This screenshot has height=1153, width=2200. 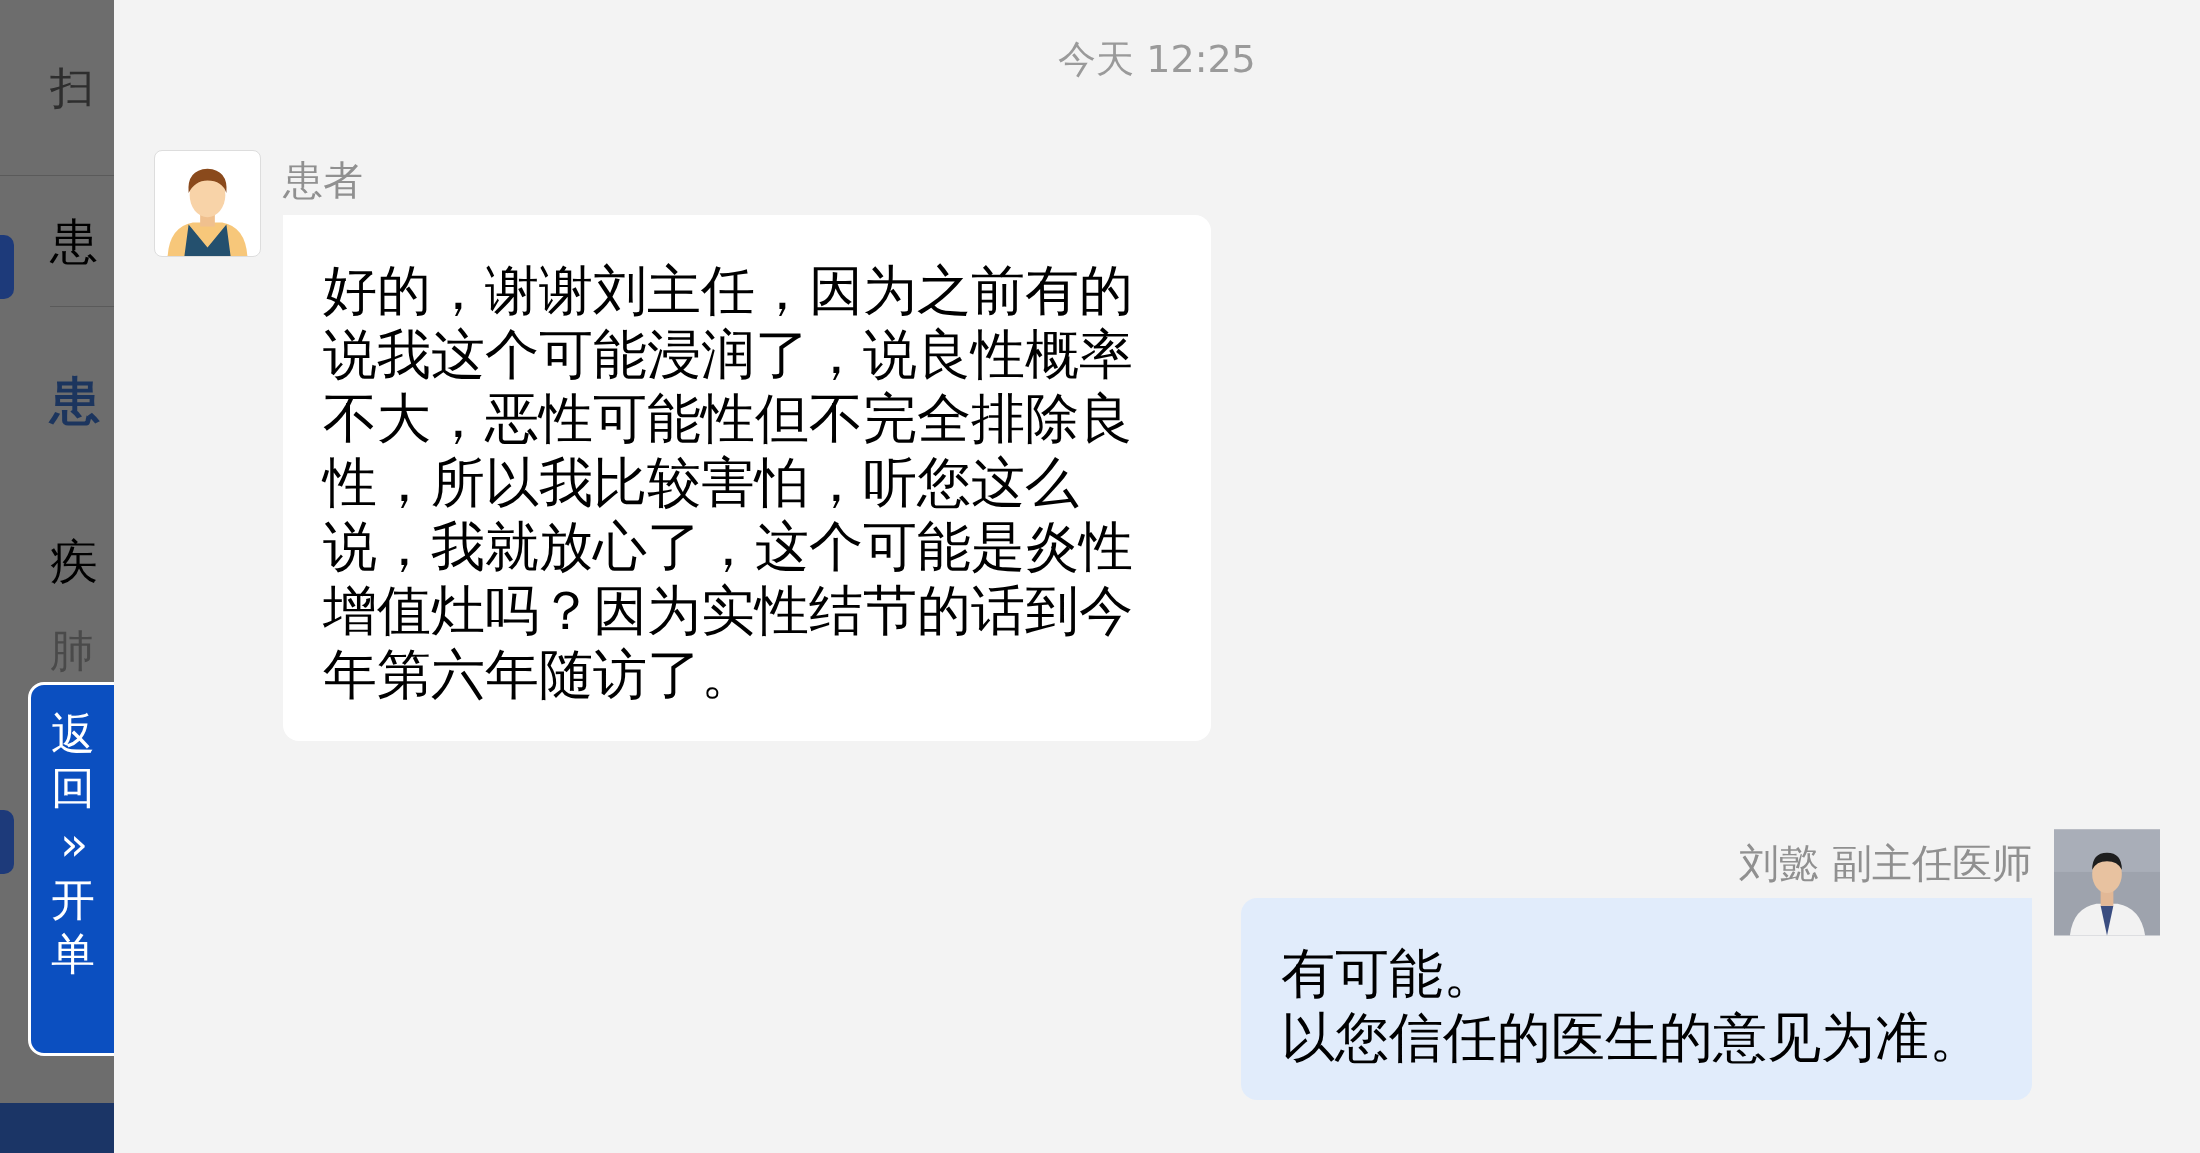 What do you see at coordinates (1157, 59) in the screenshot?
I see `timestamp: 今天 12:25` at bounding box center [1157, 59].